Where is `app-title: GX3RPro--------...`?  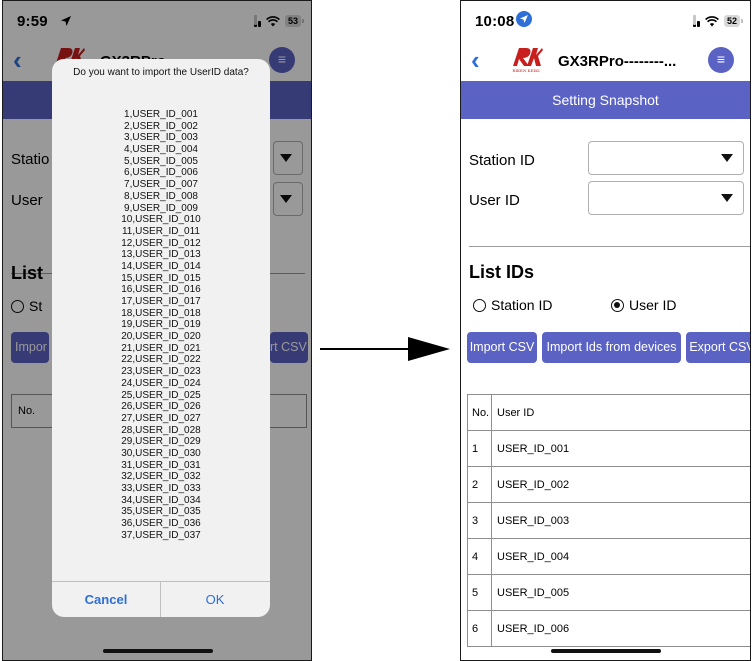 app-title: GX3RPro--------... is located at coordinates (617, 61).